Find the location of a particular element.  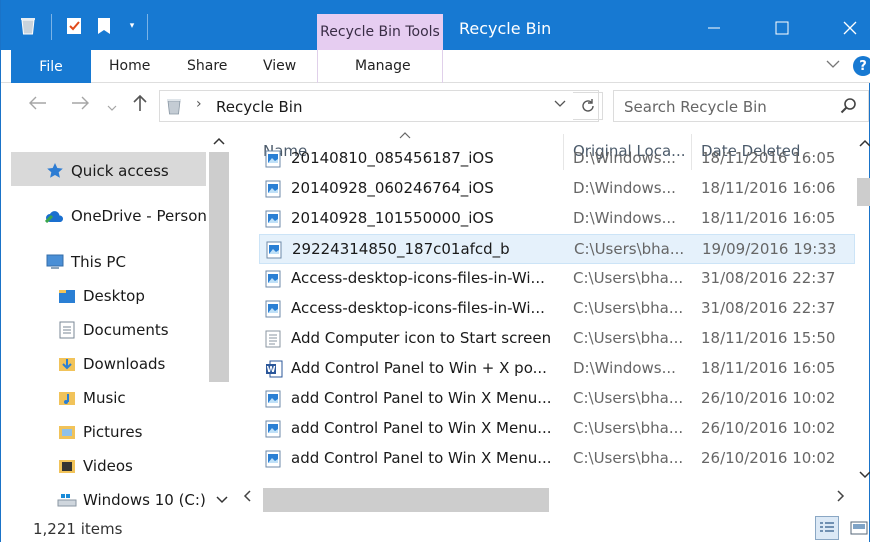

nav-scroll-up-arrow-icon is located at coordinates (219, 141).